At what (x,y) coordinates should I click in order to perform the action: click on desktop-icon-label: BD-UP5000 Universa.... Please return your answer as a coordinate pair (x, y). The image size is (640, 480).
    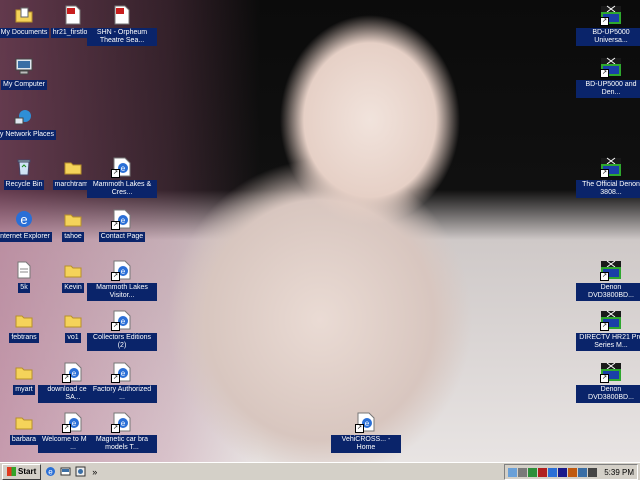
    Looking at the image, I should click on (608, 37).